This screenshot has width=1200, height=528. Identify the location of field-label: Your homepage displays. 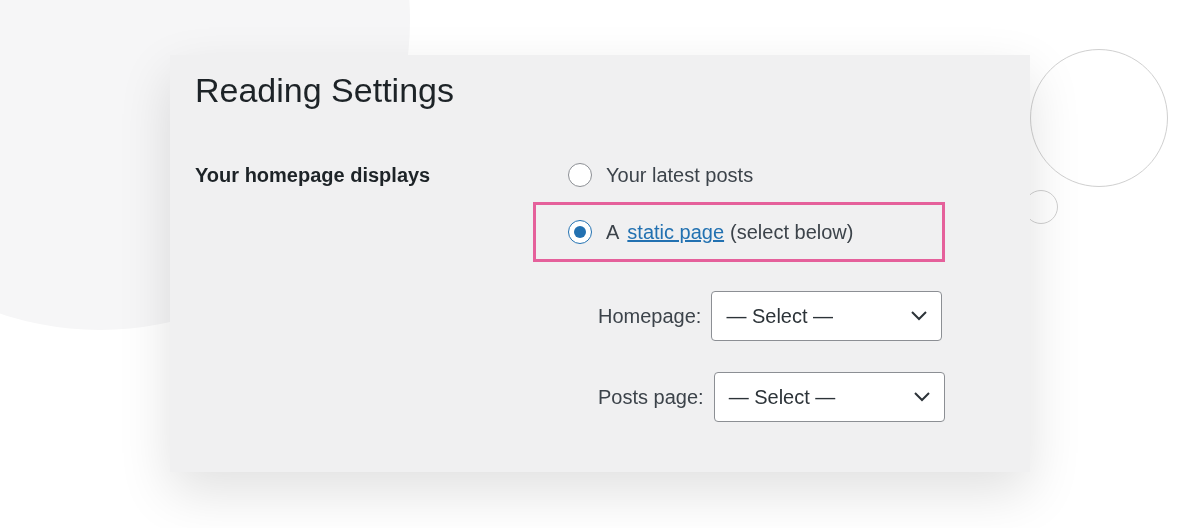
(313, 175).